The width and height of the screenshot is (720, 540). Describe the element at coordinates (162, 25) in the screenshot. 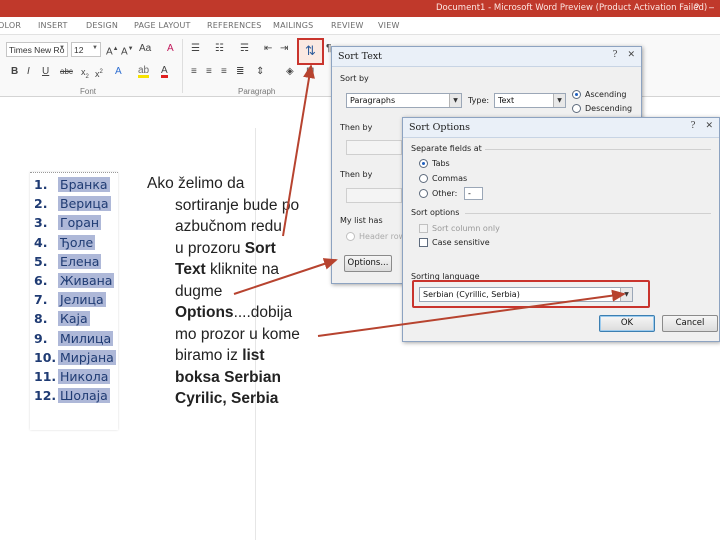

I see `tab-page-layout: PAGE LAYOUT` at that location.